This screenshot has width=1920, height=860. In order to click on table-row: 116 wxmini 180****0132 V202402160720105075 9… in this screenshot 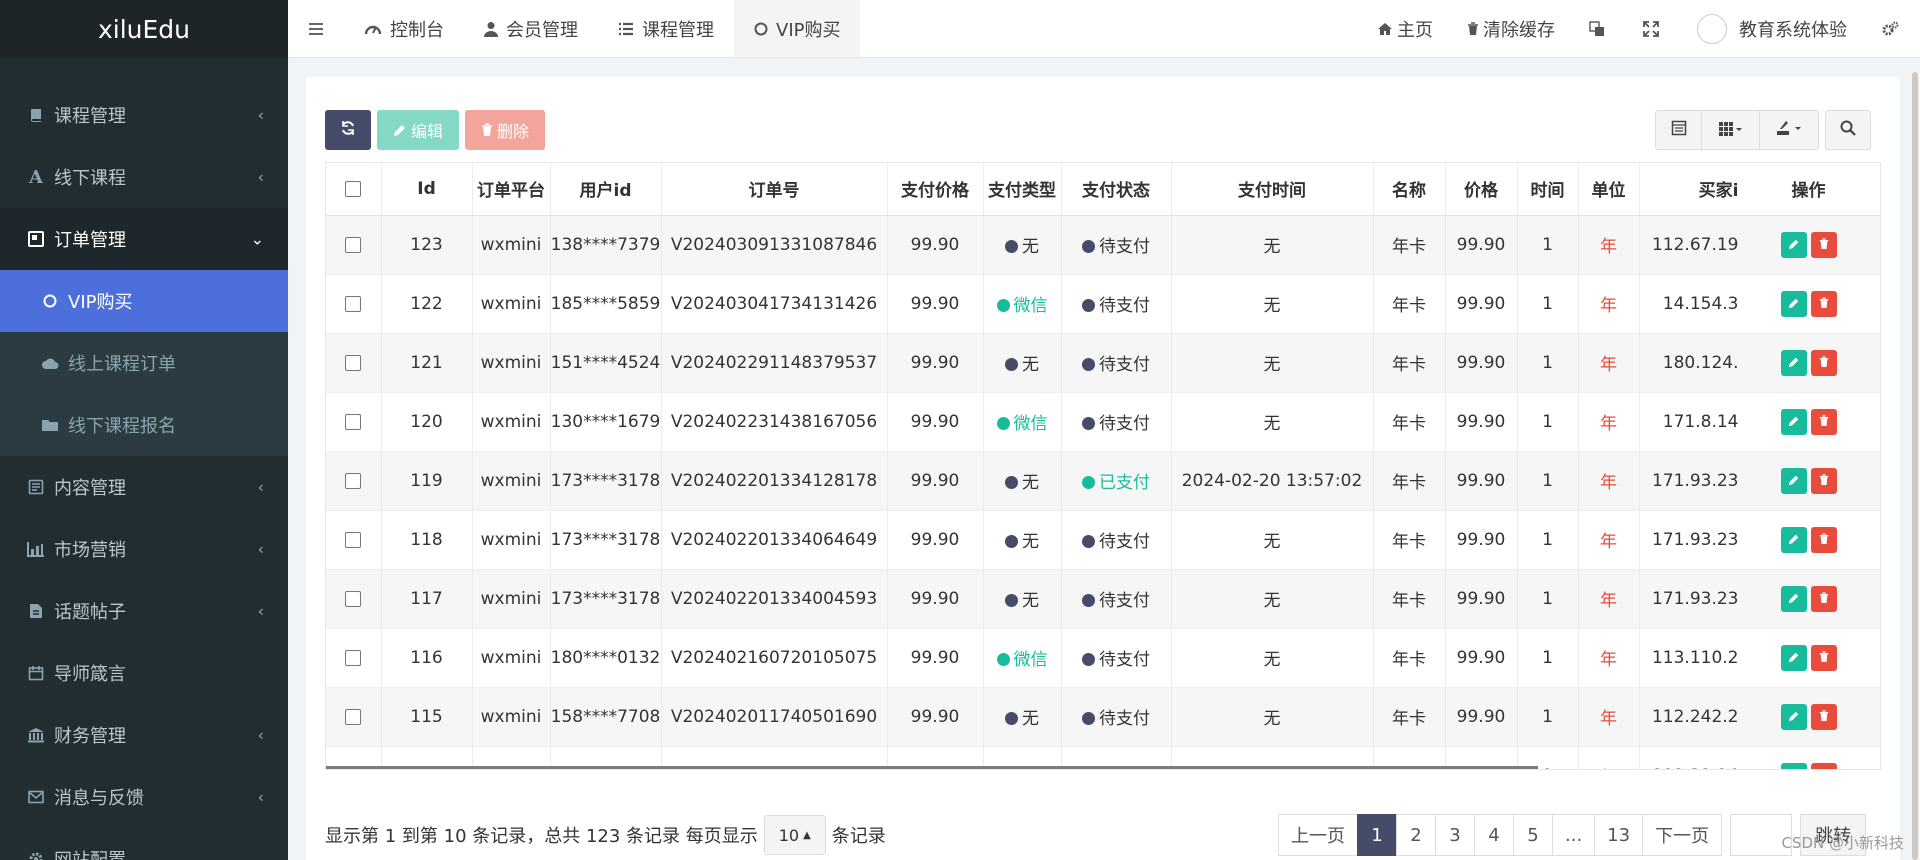, I will do `click(1103, 658)`.